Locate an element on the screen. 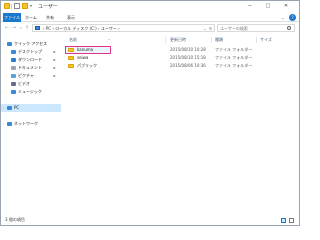 The height and width of the screenshot is (240, 320). file-date: 2015/08/10 10:28 is located at coordinates (188, 49).